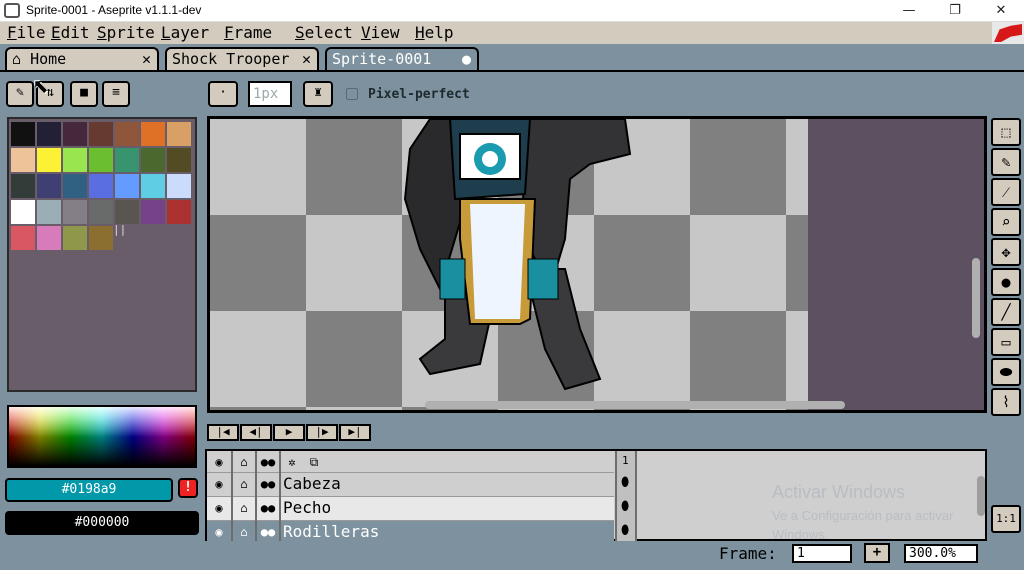  What do you see at coordinates (318, 94) in the screenshot?
I see `ink-type-button: ♜` at bounding box center [318, 94].